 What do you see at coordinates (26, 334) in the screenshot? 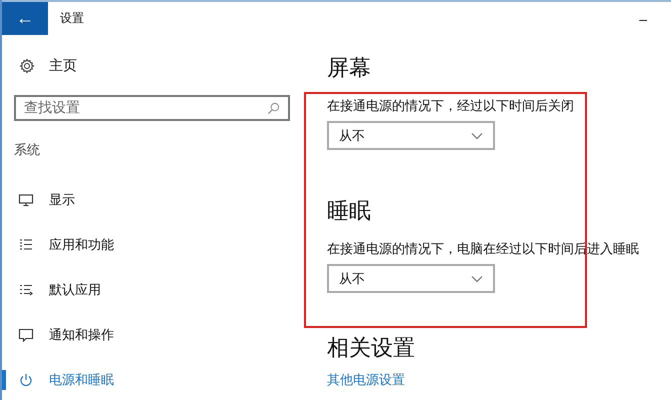
I see `speech-bubble-icon` at bounding box center [26, 334].